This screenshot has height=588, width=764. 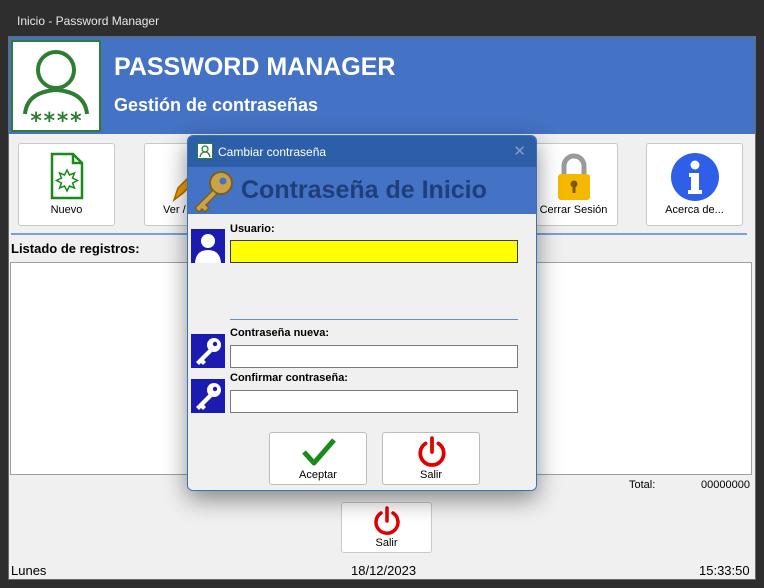 I want to click on dialog-banner-title: Contraseña de Inicio, so click(x=364, y=190).